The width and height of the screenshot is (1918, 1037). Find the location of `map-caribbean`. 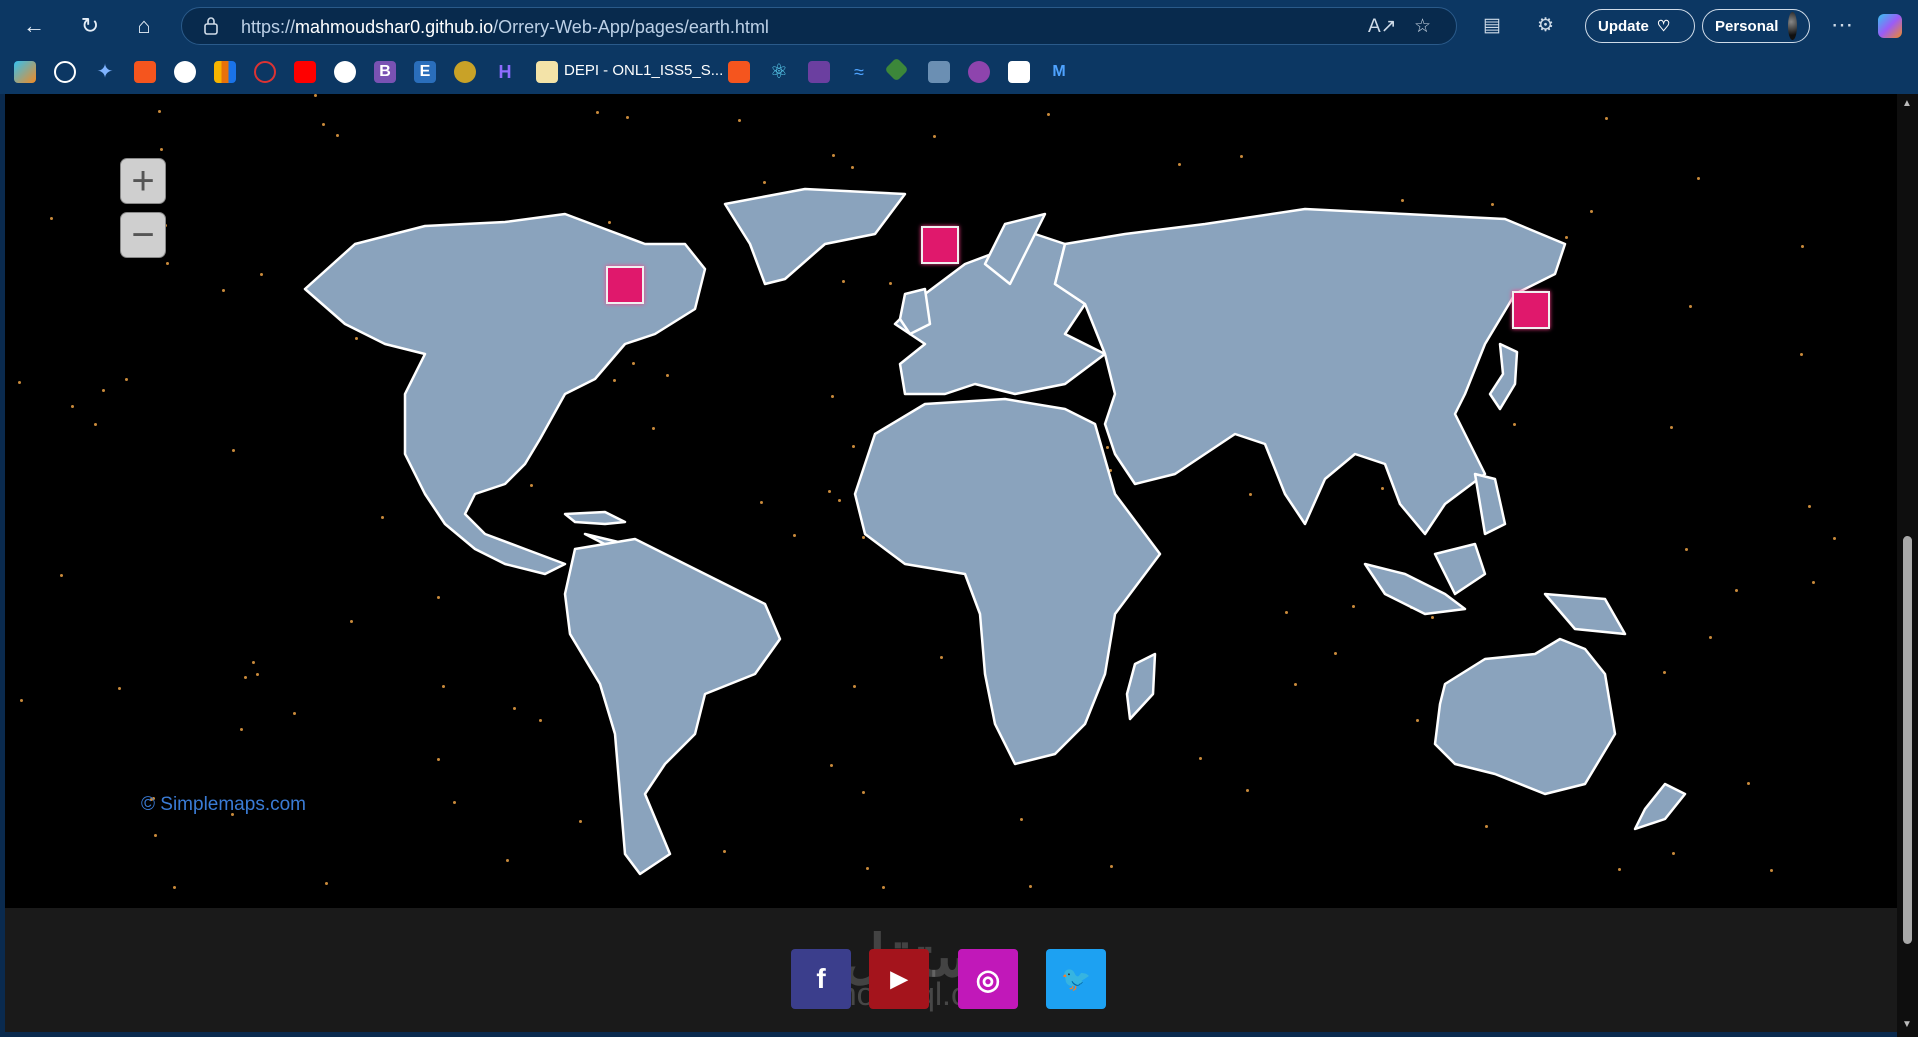

map-caribbean is located at coordinates (595, 518).